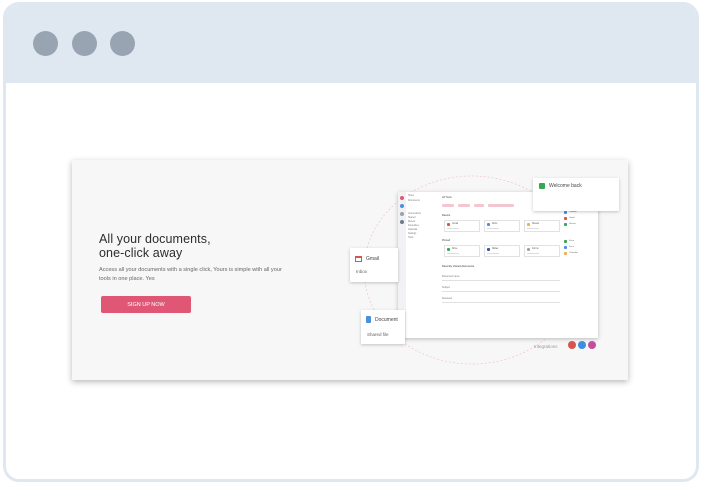  Describe the element at coordinates (362, 271) in the screenshot. I see `gmail-card-subtitle: Inbox` at that location.